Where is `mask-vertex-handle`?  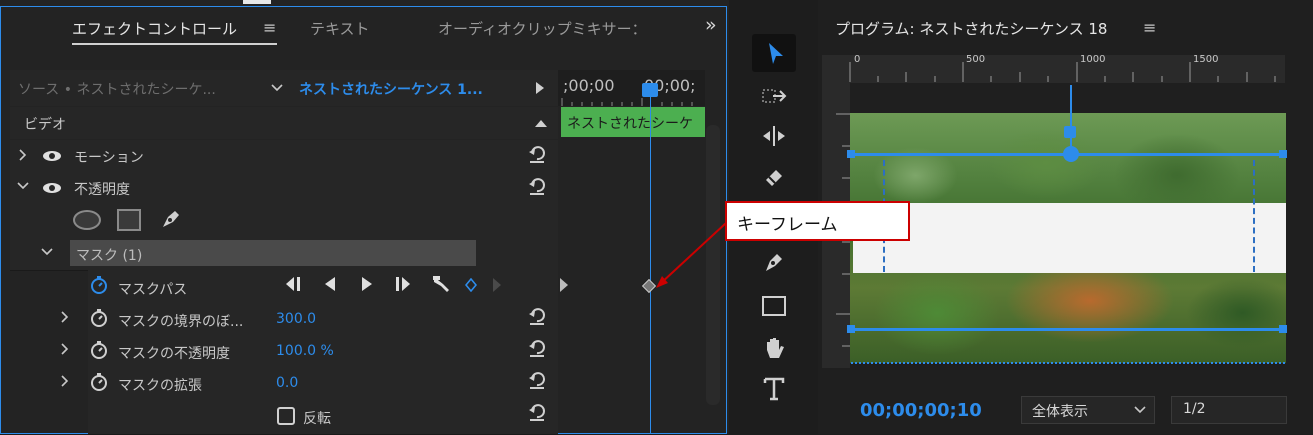
mask-vertex-handle is located at coordinates (1071, 154).